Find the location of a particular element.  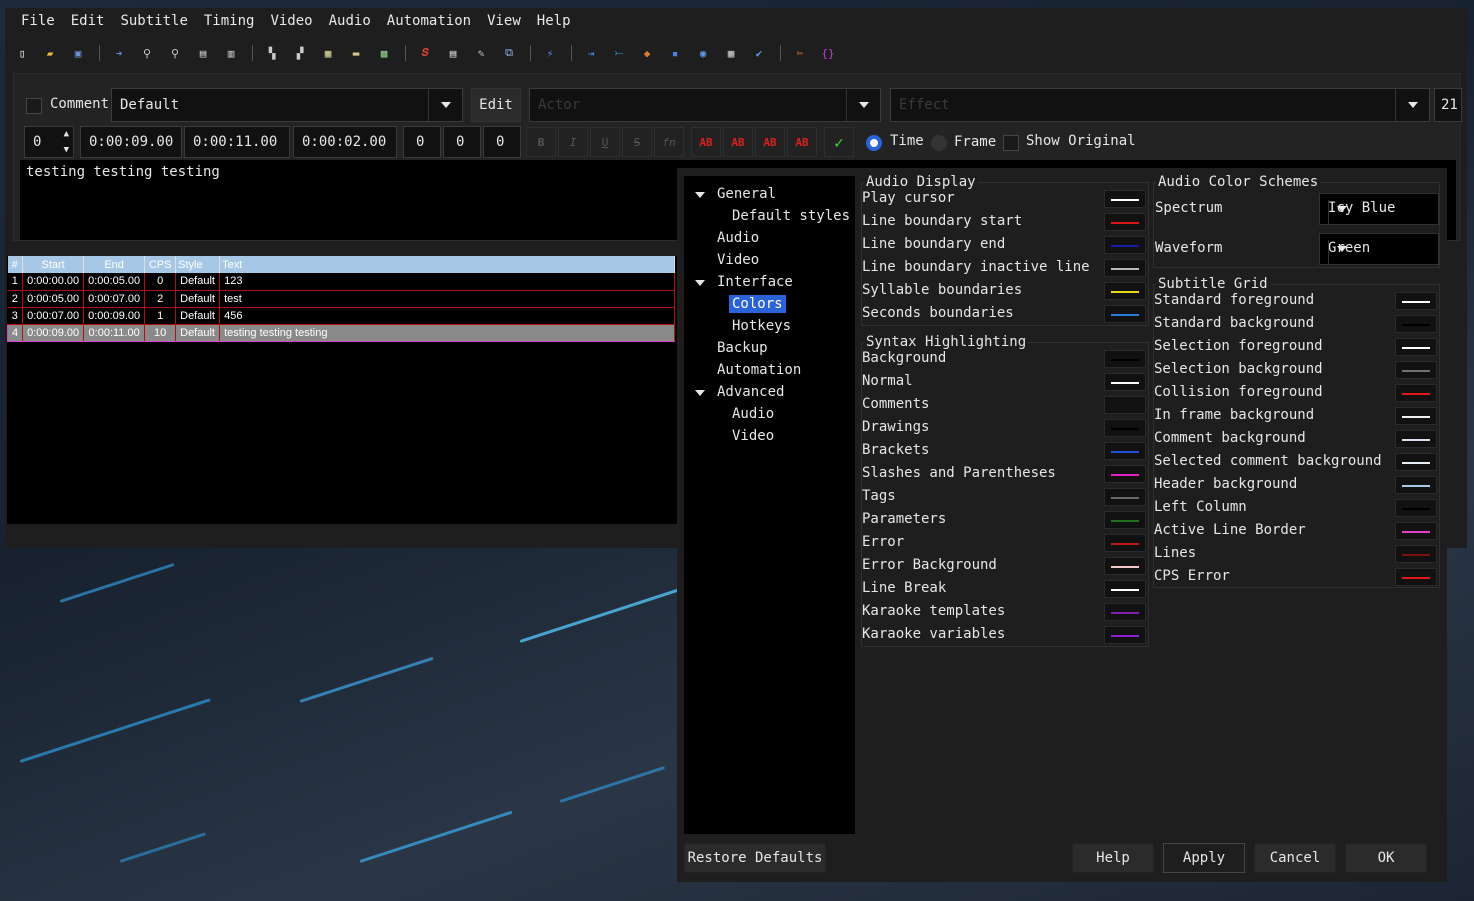

snap-icon: ⤚ is located at coordinates (619, 53).